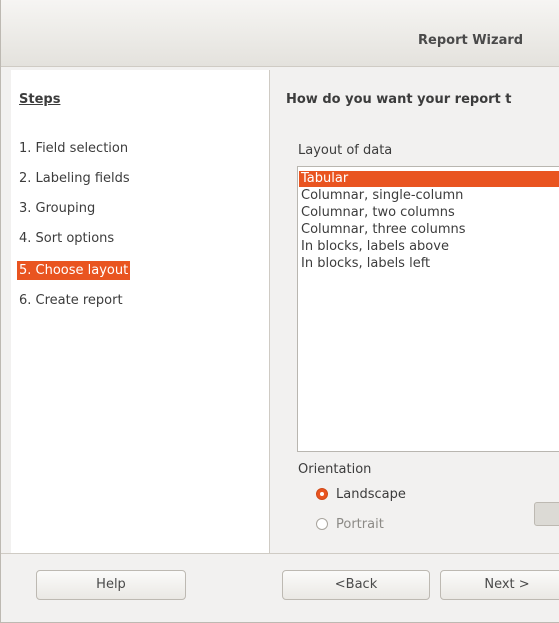  Describe the element at coordinates (429, 213) in the screenshot. I see `layout-option-columnar-two: Columnar, two columns` at that location.